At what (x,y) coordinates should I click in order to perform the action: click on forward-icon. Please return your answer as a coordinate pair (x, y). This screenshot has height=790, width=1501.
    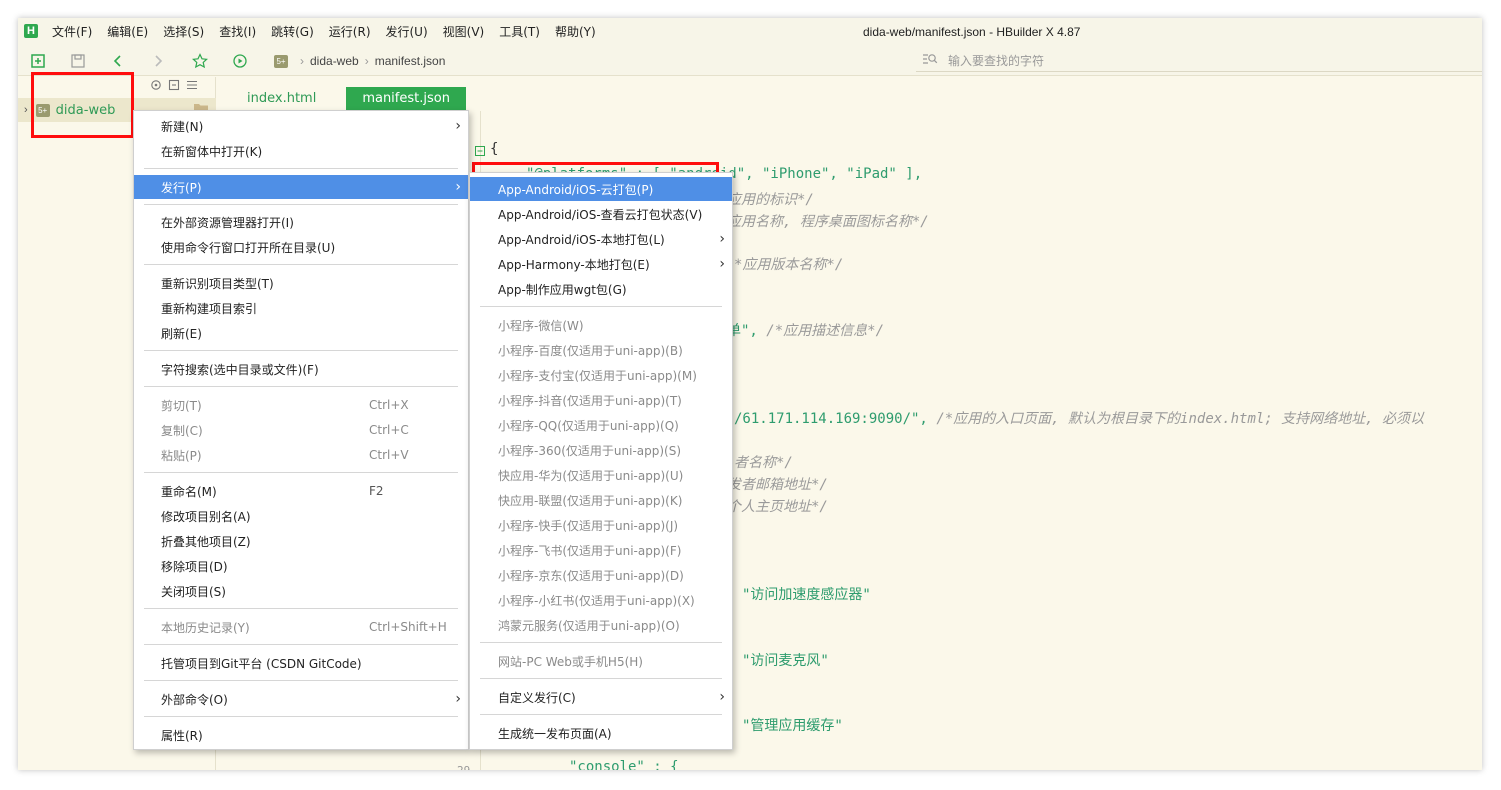
    Looking at the image, I should click on (158, 61).